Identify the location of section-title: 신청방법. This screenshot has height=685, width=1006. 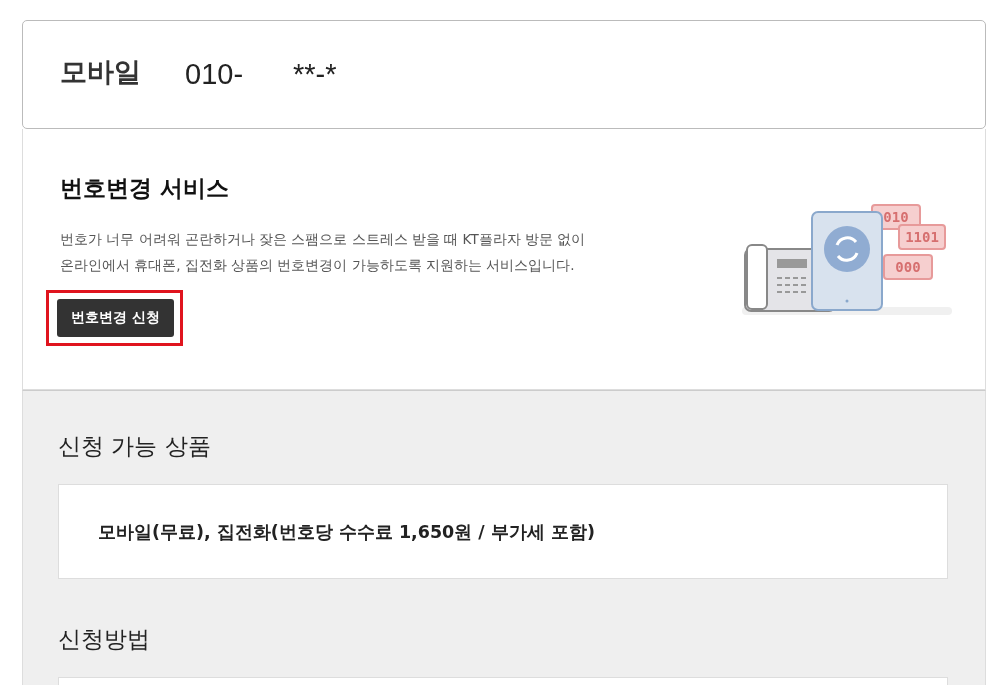
(104, 639).